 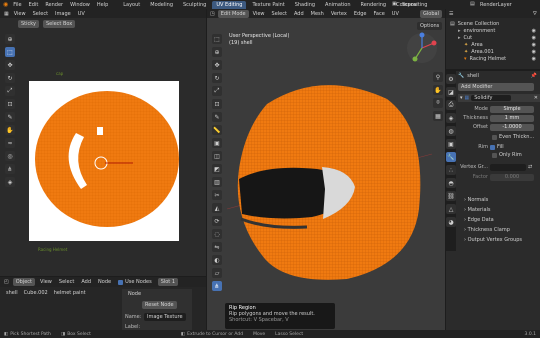 What do you see at coordinates (431, 13) in the screenshot?
I see `transform-orientation-dropdown: Global` at bounding box center [431, 13].